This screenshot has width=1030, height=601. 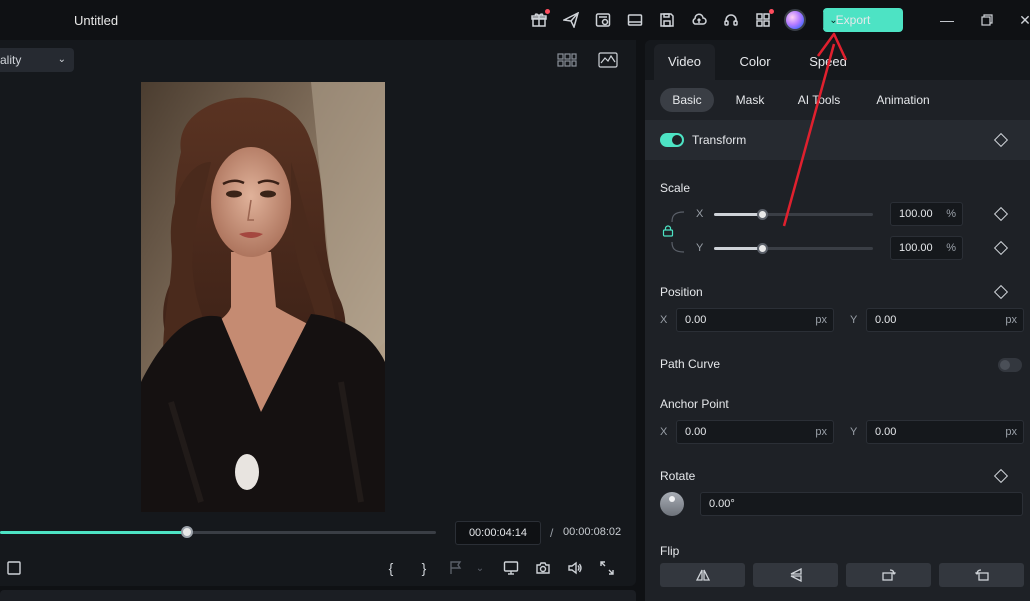 I want to click on total-duration: 00:00:08:02, so click(x=592, y=532).